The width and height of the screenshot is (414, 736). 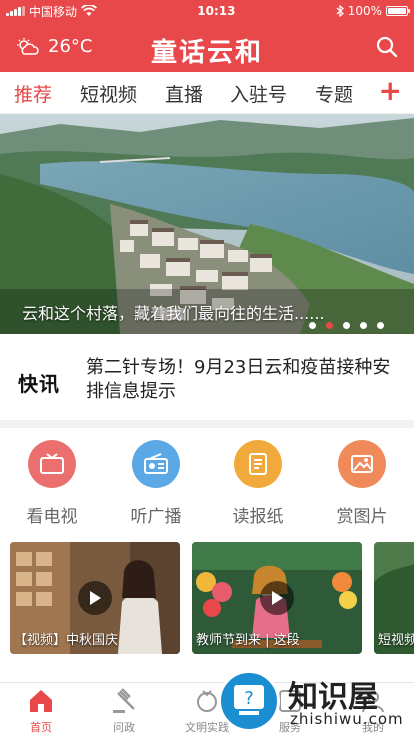 What do you see at coordinates (108, 93) in the screenshot?
I see `tab-short-video: 短视频` at bounding box center [108, 93].